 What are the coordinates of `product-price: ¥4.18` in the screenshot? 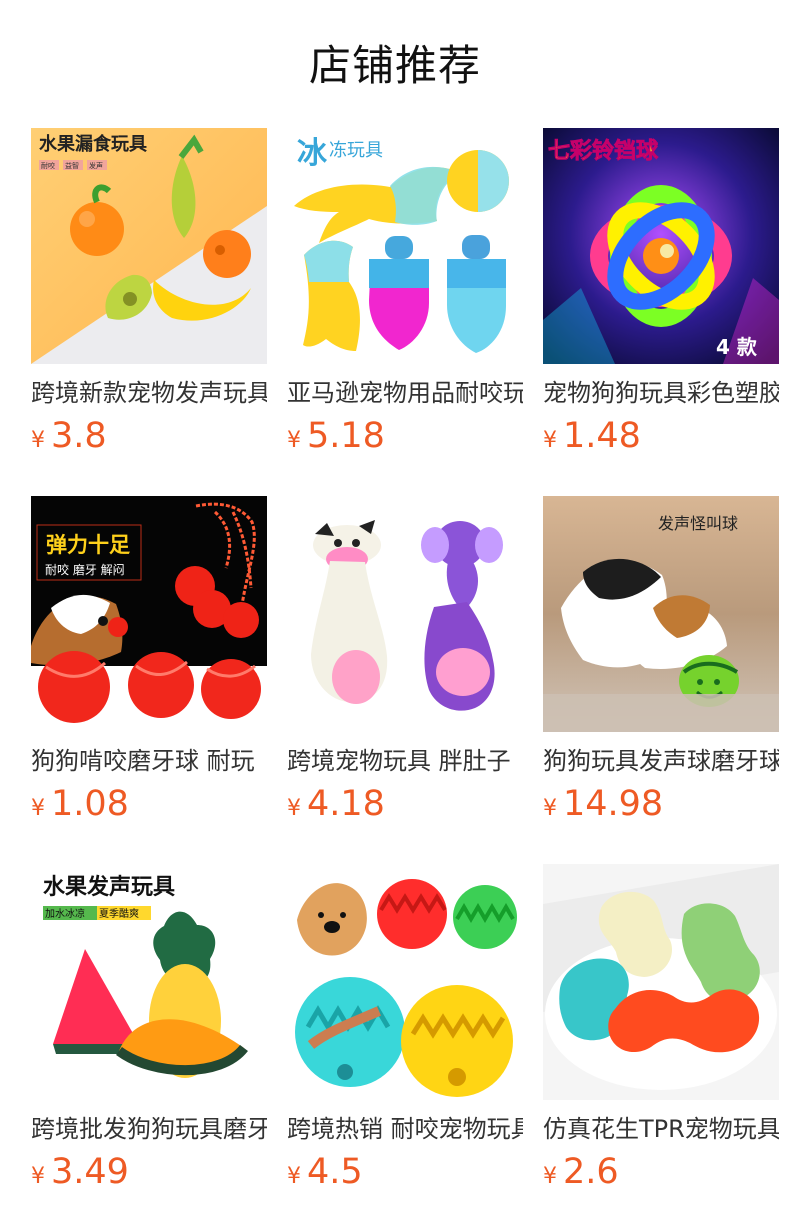 It's located at (336, 804).